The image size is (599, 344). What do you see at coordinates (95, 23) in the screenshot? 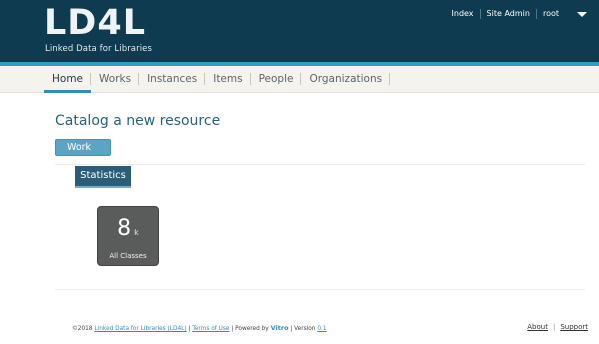
I see `logo-text: LD4L` at bounding box center [95, 23].